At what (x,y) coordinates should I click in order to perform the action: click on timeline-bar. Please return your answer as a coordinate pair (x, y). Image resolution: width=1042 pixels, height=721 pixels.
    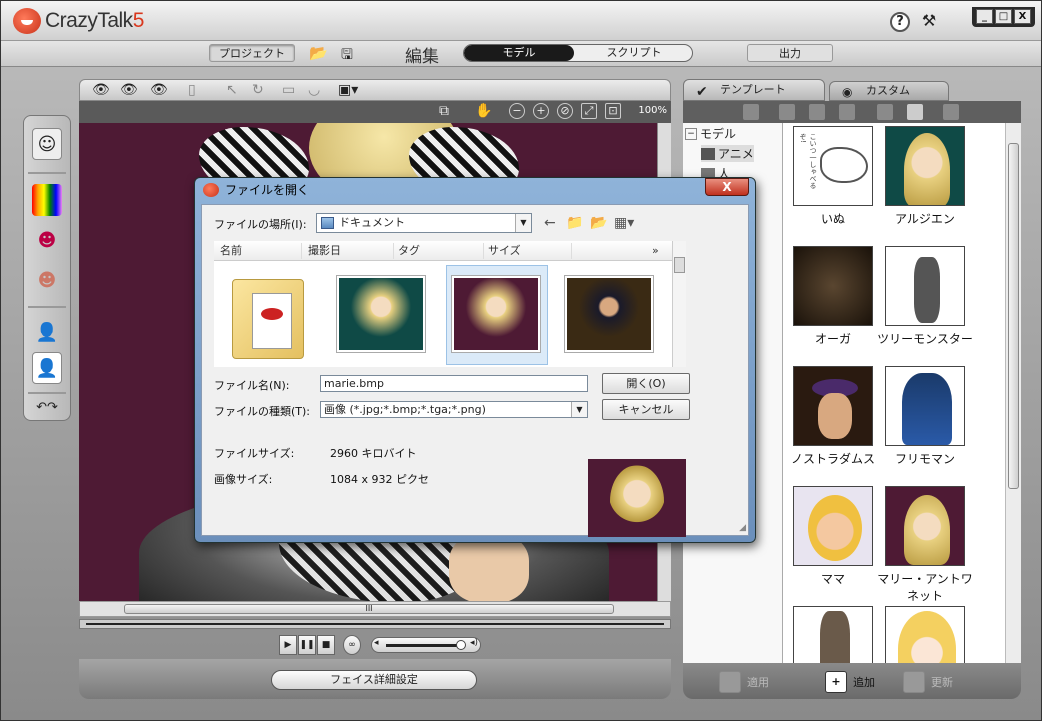
    Looking at the image, I should click on (375, 624).